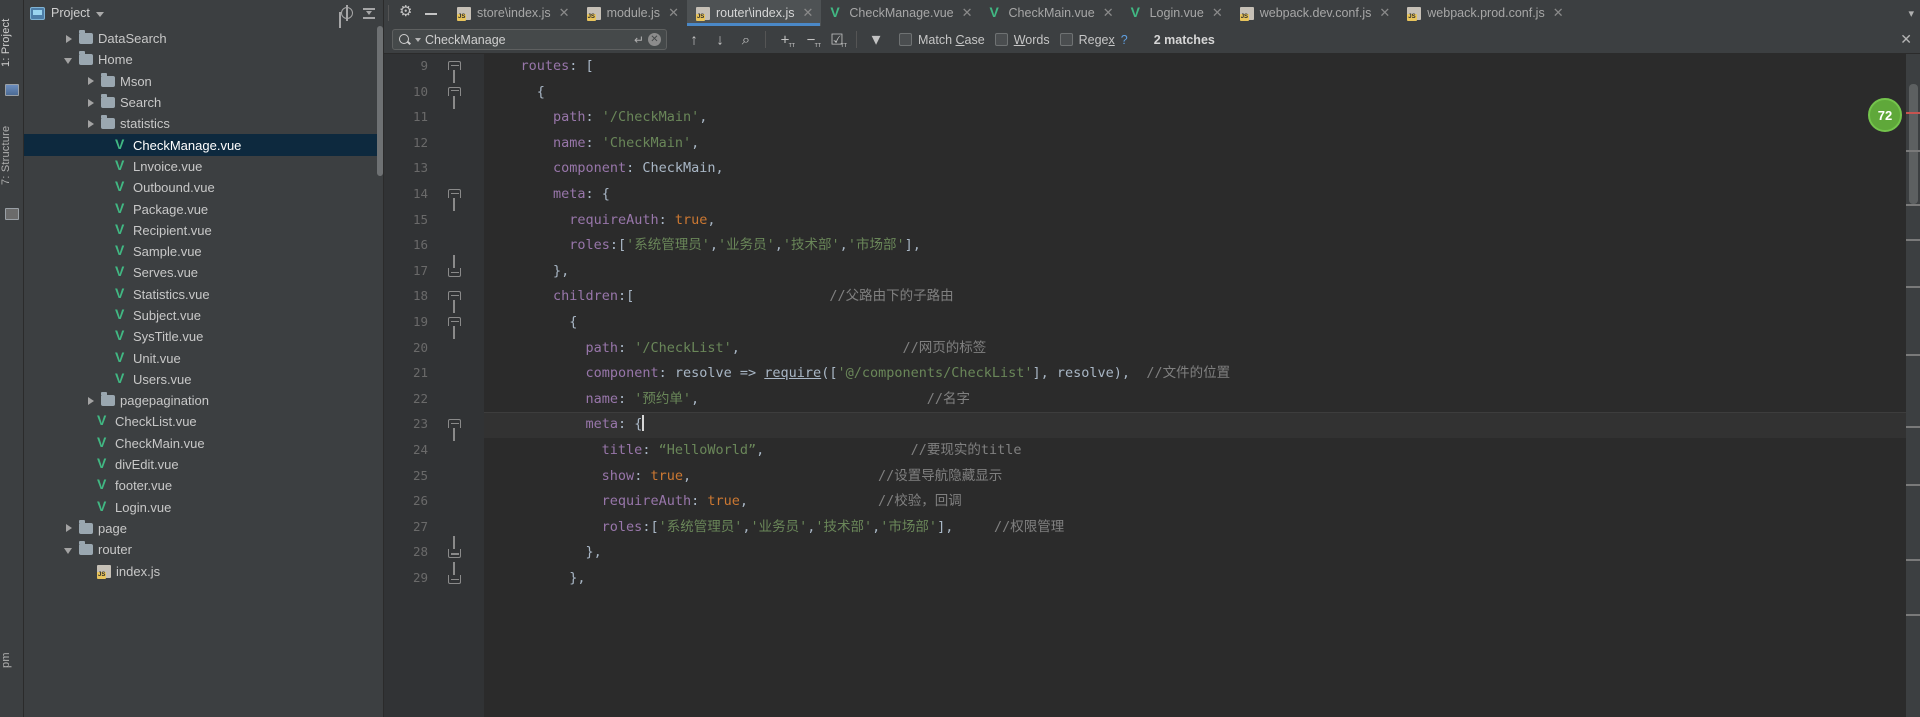  What do you see at coordinates (1202, 246) in the screenshot?
I see `code-line: roles:['系统管理员','业务员','技术部','市场部'],` at bounding box center [1202, 246].